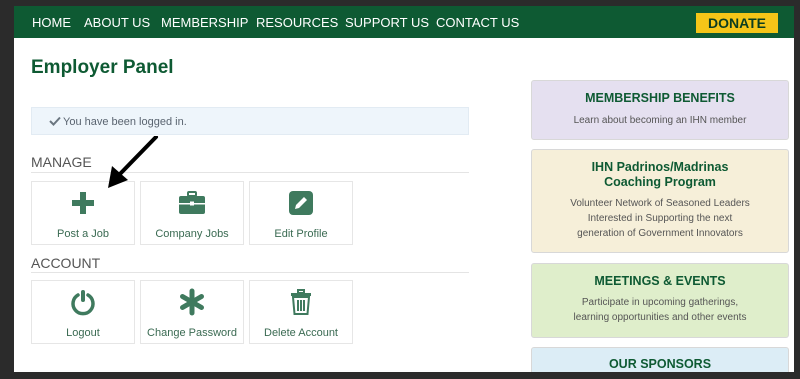  What do you see at coordinates (660, 364) in the screenshot?
I see `card-title-our-sponsors: OUR SPONSORS` at bounding box center [660, 364].